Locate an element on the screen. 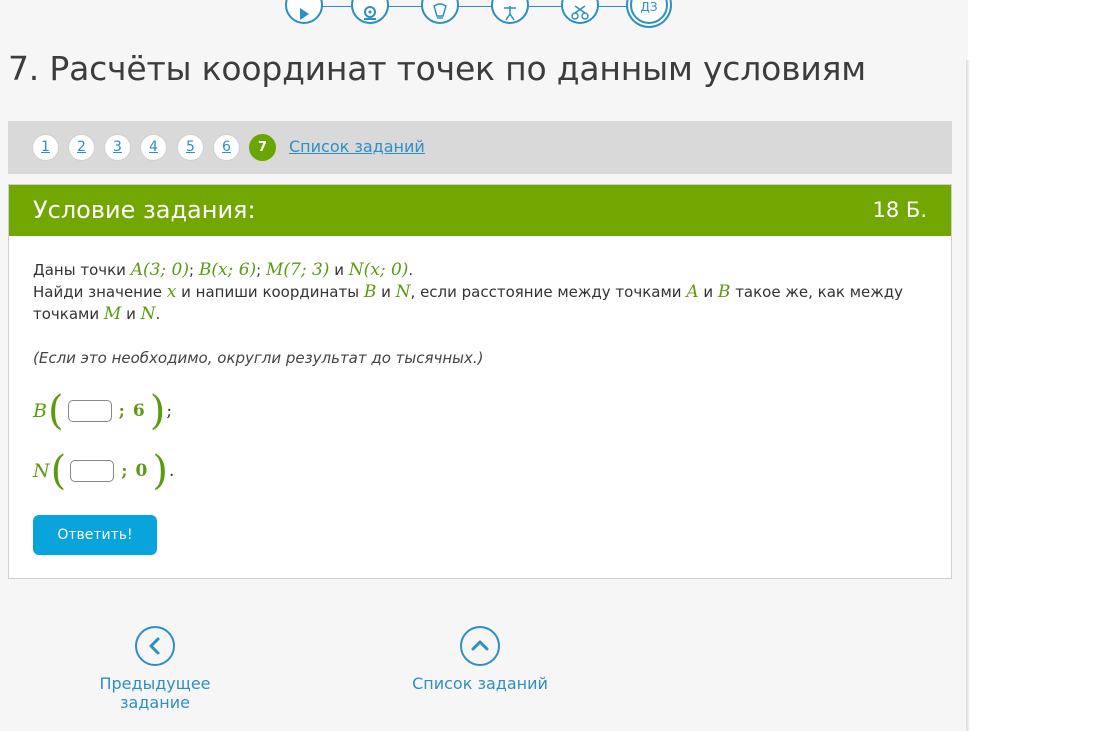 This screenshot has width=1118, height=731. var-n: N is located at coordinates (403, 292).